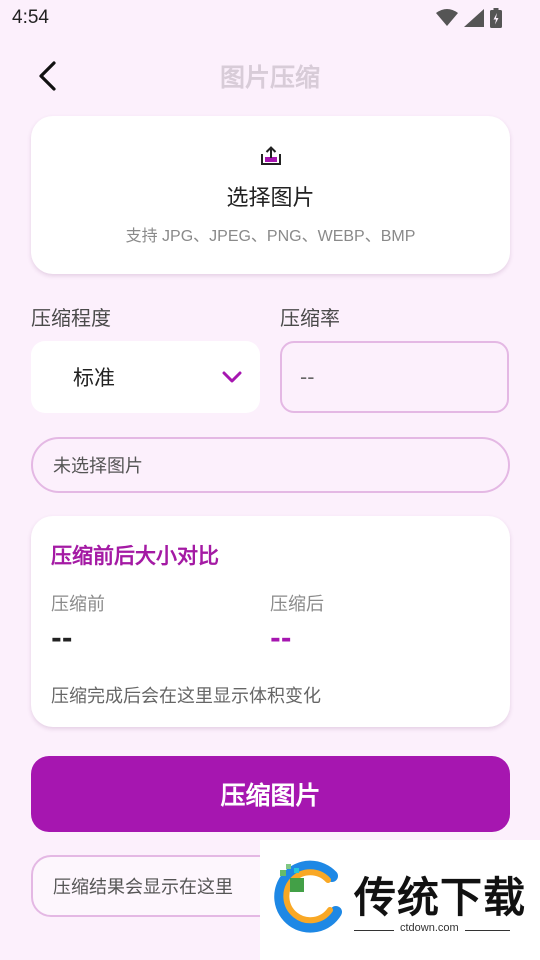 Image resolution: width=540 pixels, height=960 pixels. I want to click on ctdown-logo-icon, so click(308, 896).